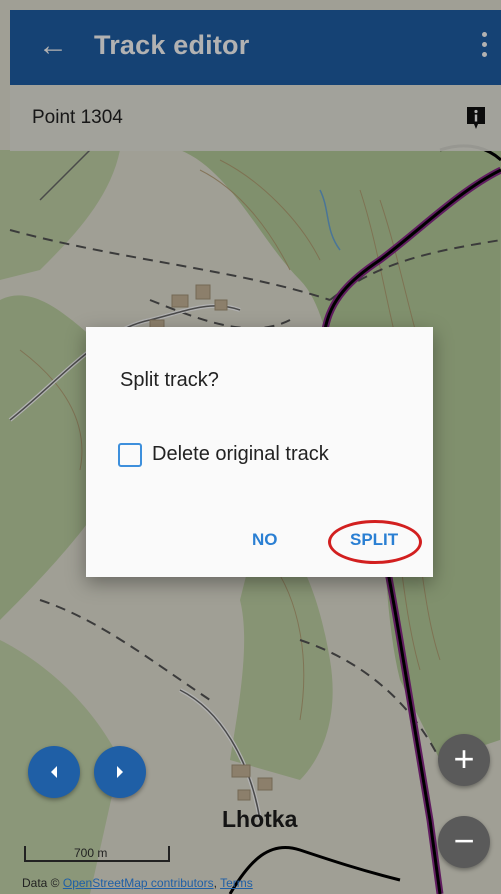 The height and width of the screenshot is (894, 501). What do you see at coordinates (91, 853) in the screenshot?
I see `scale-label: 700 m` at bounding box center [91, 853].